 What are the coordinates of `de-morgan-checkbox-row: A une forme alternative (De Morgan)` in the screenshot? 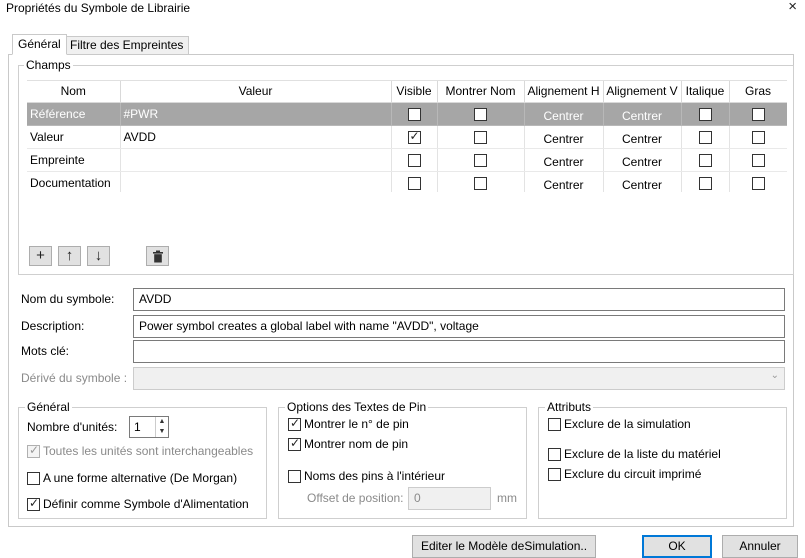 It's located at (132, 478).